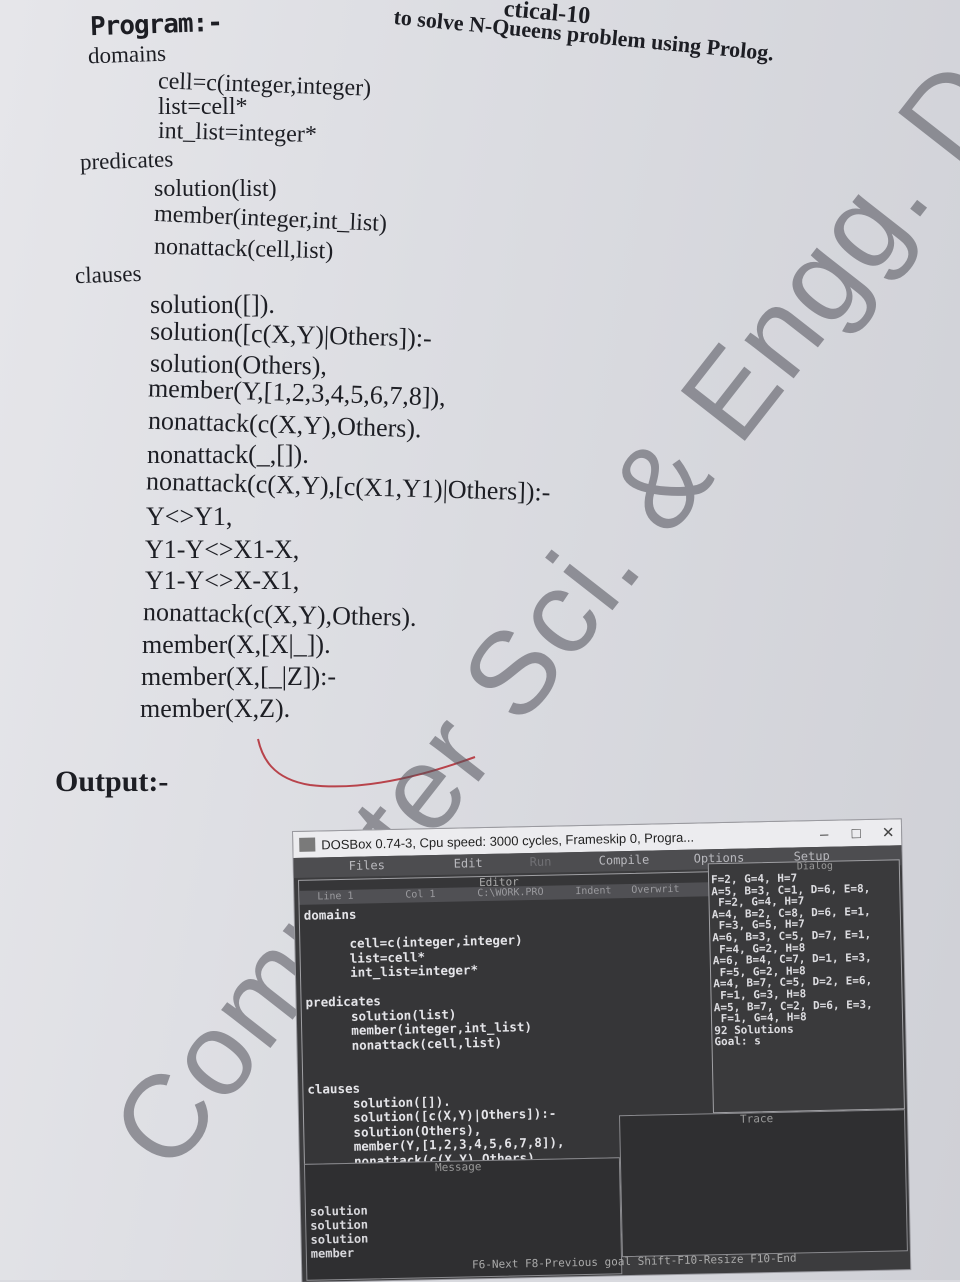 The height and width of the screenshot is (1282, 960). I want to click on domain-line: list=cell*, so click(203, 107).